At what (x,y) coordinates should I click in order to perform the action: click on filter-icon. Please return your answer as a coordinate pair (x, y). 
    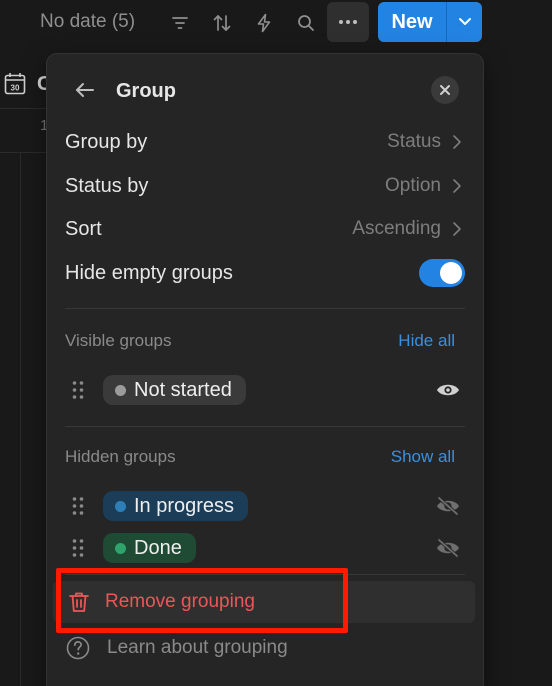
    Looking at the image, I should click on (180, 23).